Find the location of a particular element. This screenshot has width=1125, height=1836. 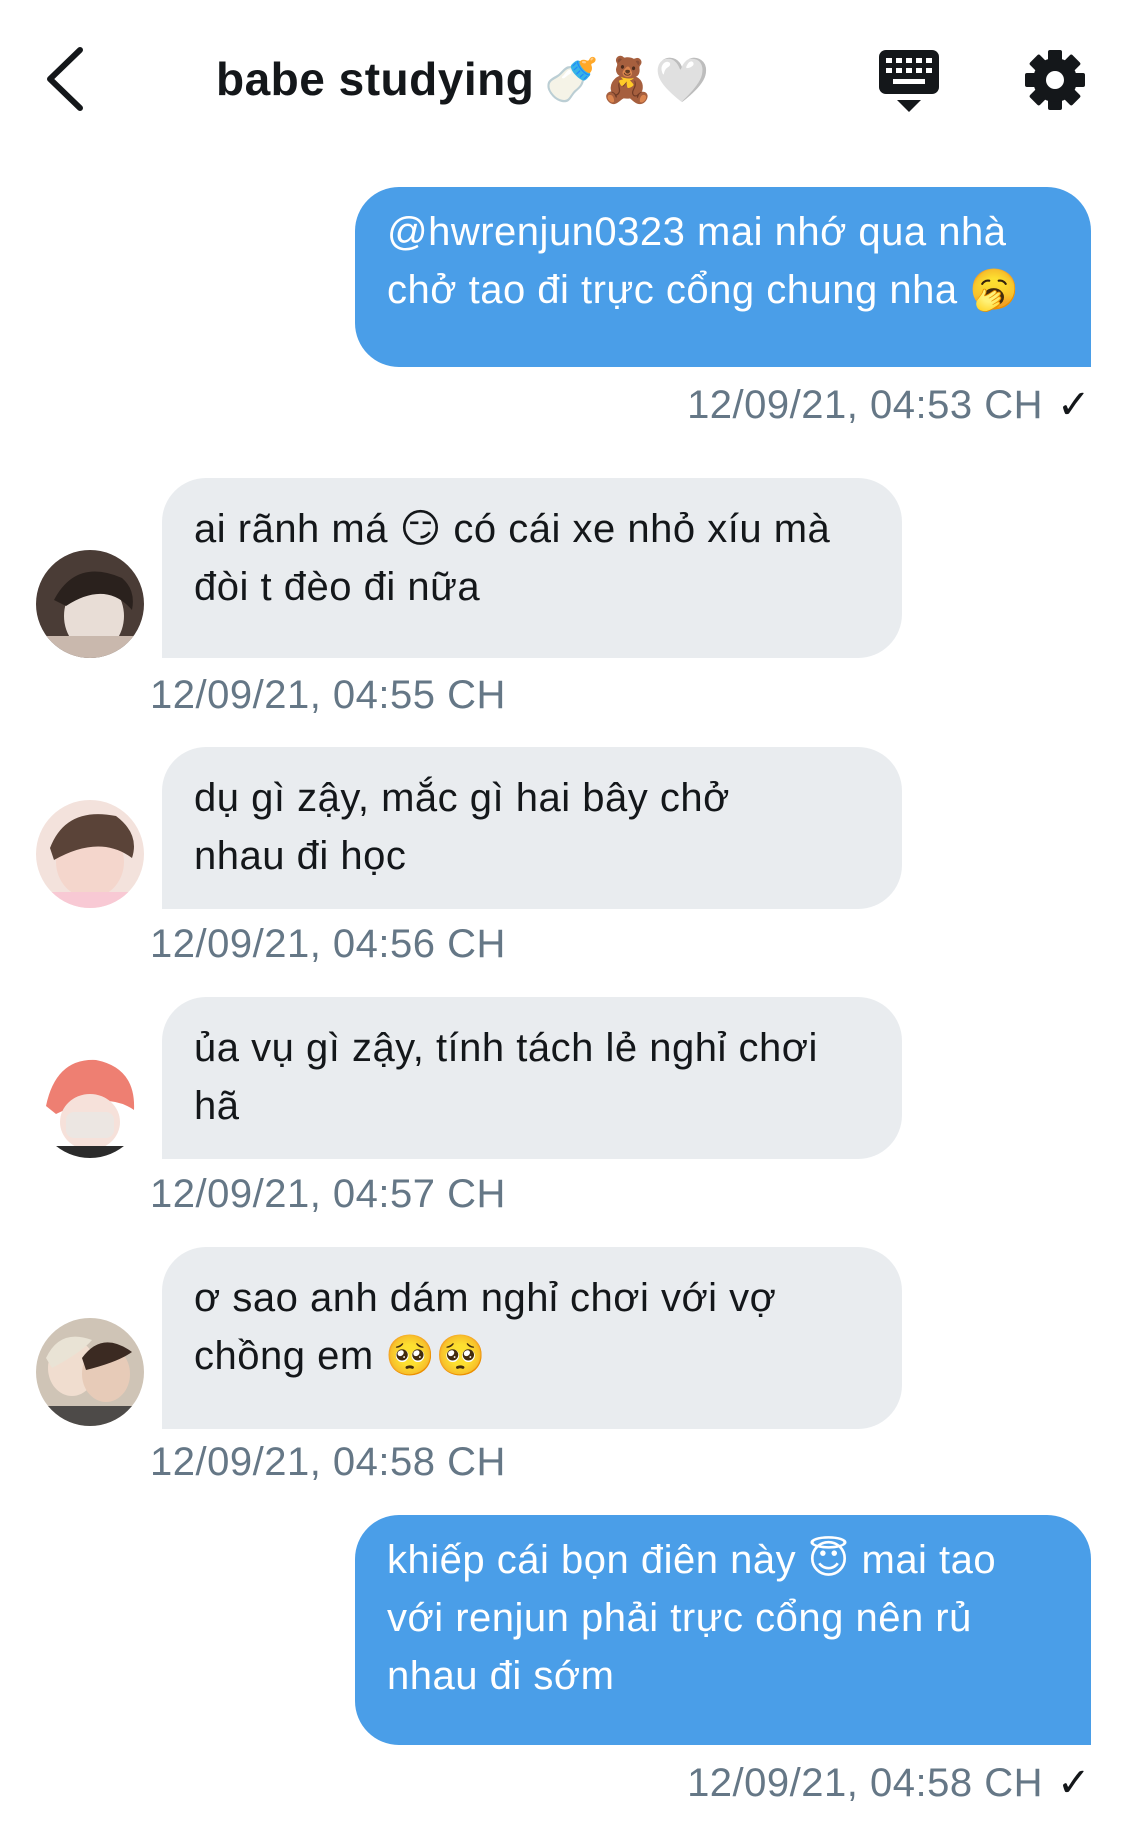

message-bubble-incoming: ủa vụ gì zậy, tính tách lẻ nghỉ chơi hã is located at coordinates (532, 1078).